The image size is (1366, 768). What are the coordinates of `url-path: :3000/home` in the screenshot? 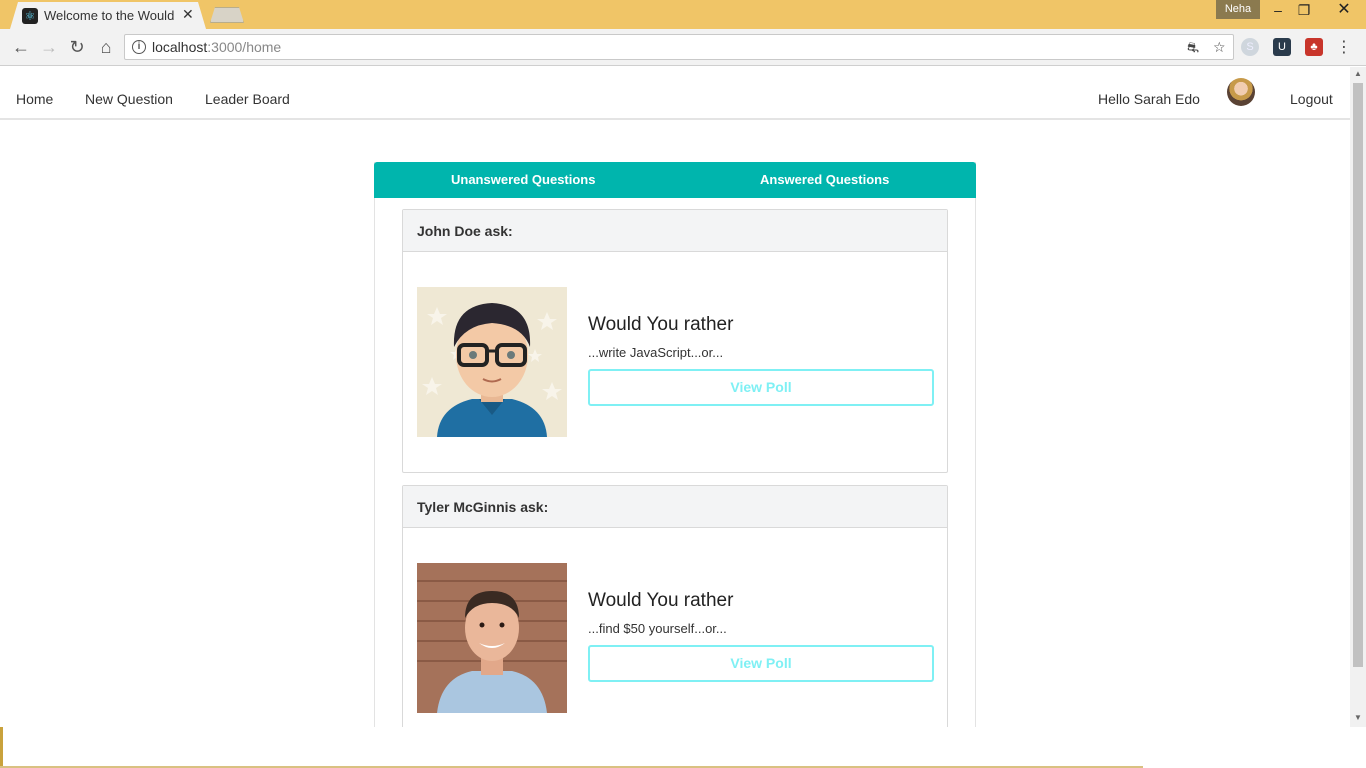 It's located at (244, 47).